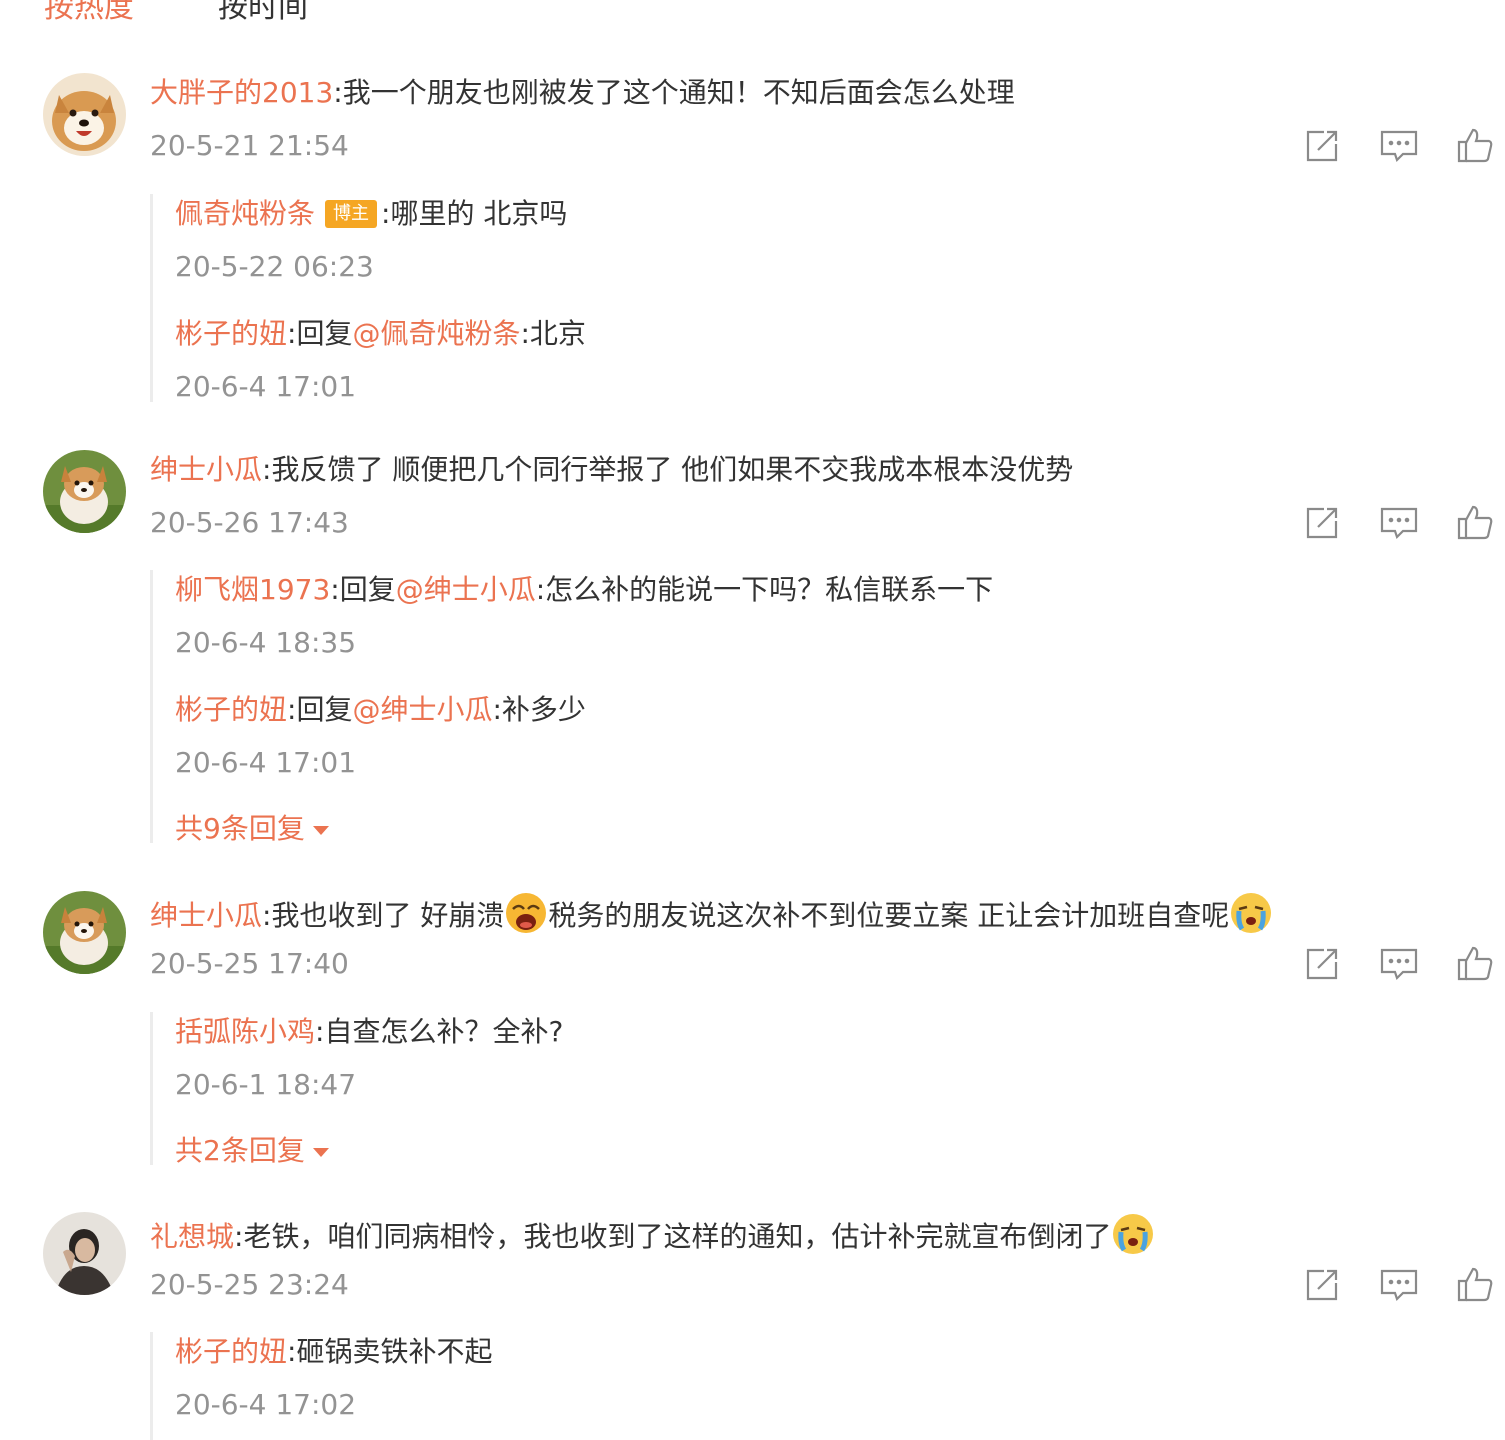 The image size is (1505, 1440). I want to click on comment-content: :我也收到了 好崩溃, so click(383, 915).